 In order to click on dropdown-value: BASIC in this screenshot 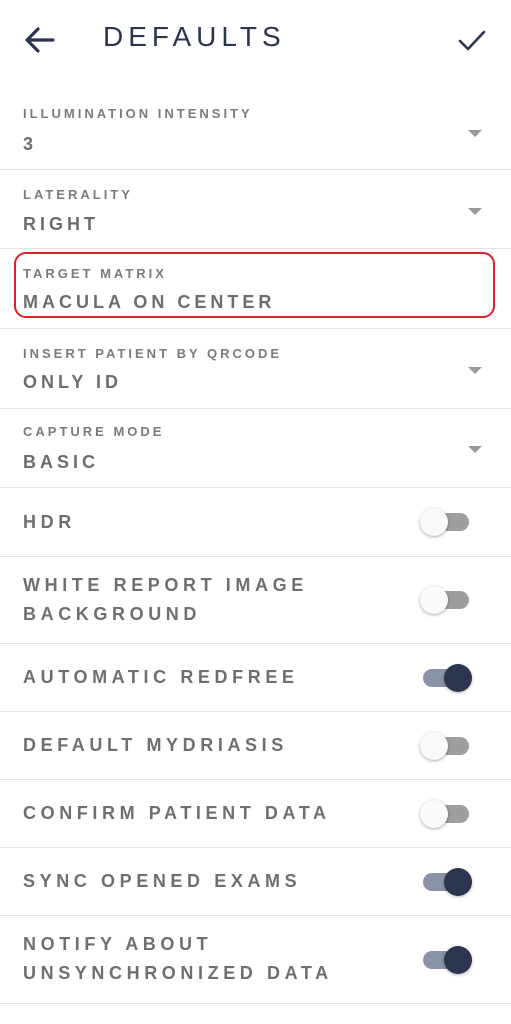, I will do `click(61, 462)`.